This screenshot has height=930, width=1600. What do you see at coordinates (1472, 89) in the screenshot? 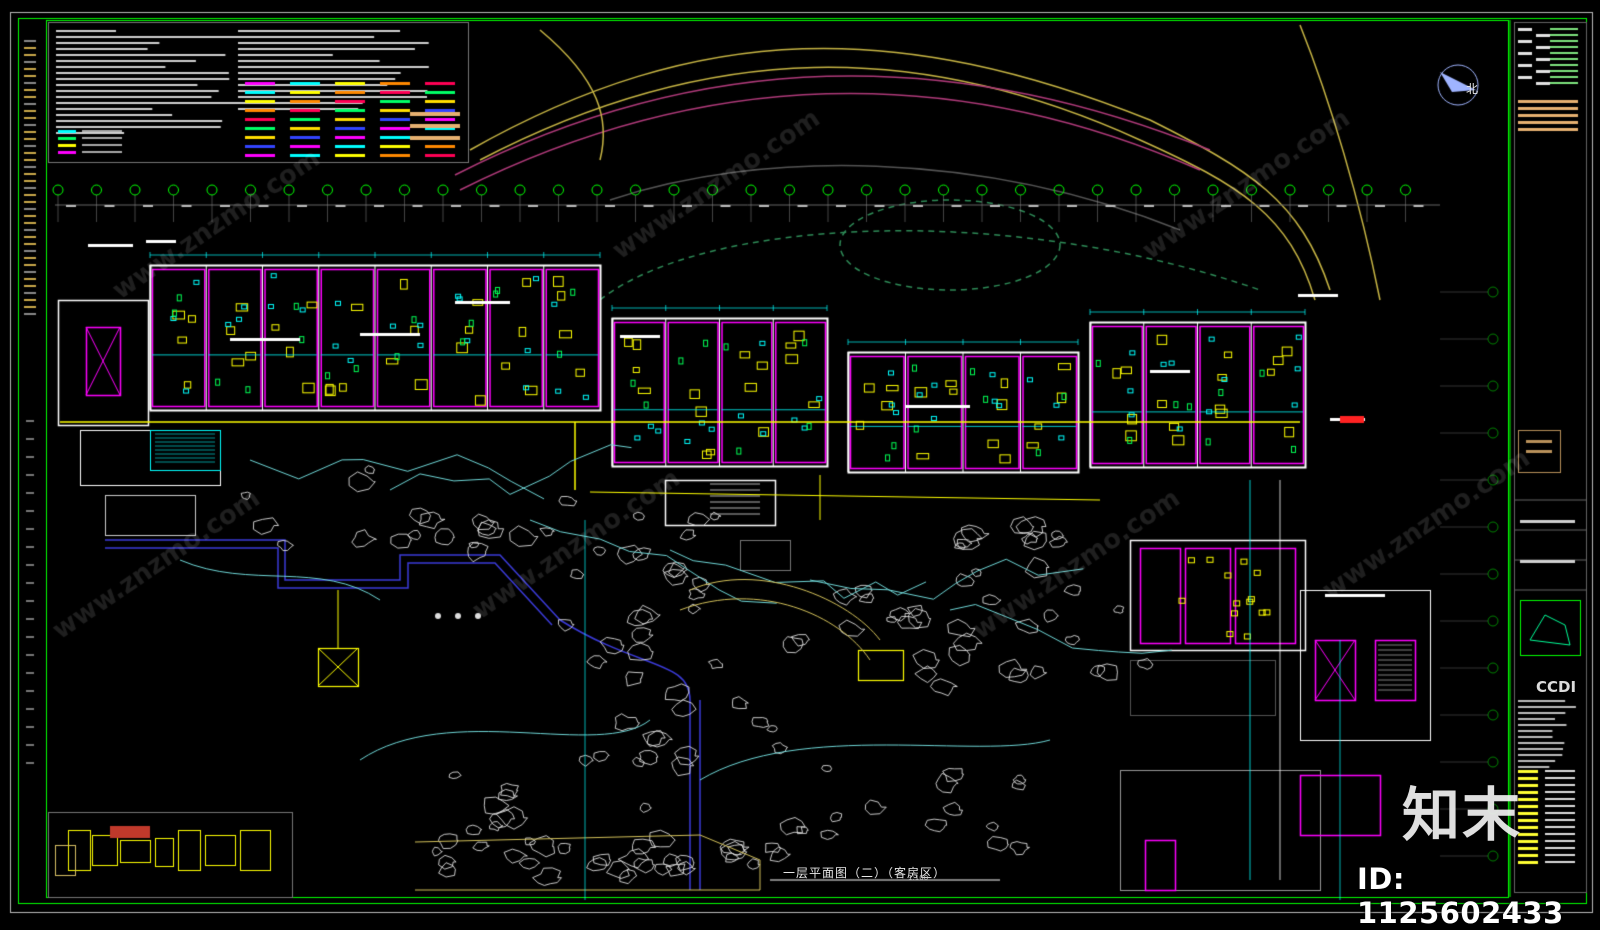
I see `north-arrow-label: 北` at bounding box center [1472, 89].